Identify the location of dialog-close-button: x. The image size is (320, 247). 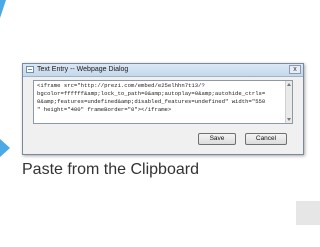
(295, 69).